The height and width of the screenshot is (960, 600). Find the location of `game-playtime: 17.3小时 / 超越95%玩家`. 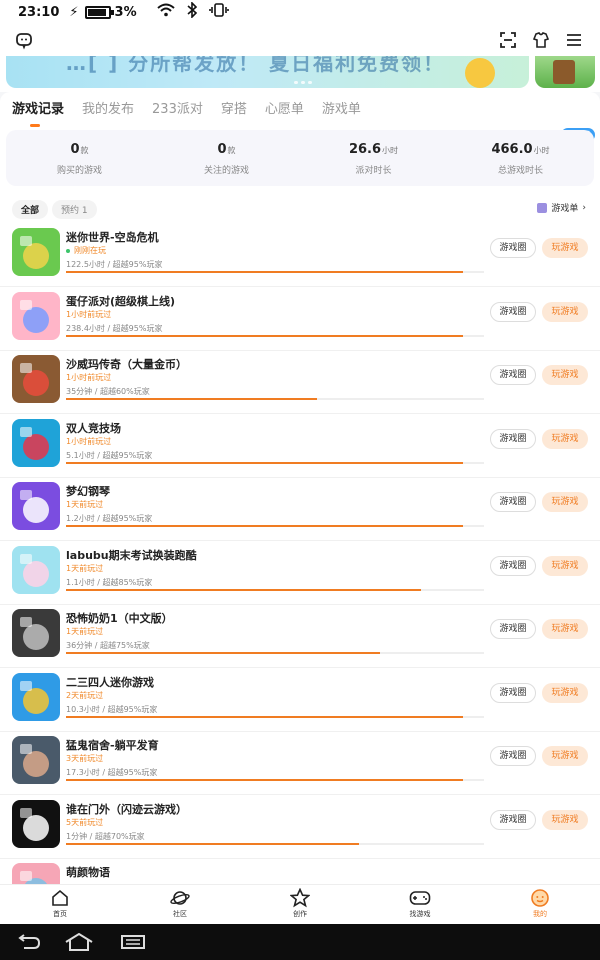

game-playtime: 17.3小时 / 超越95%玩家 is located at coordinates (112, 772).